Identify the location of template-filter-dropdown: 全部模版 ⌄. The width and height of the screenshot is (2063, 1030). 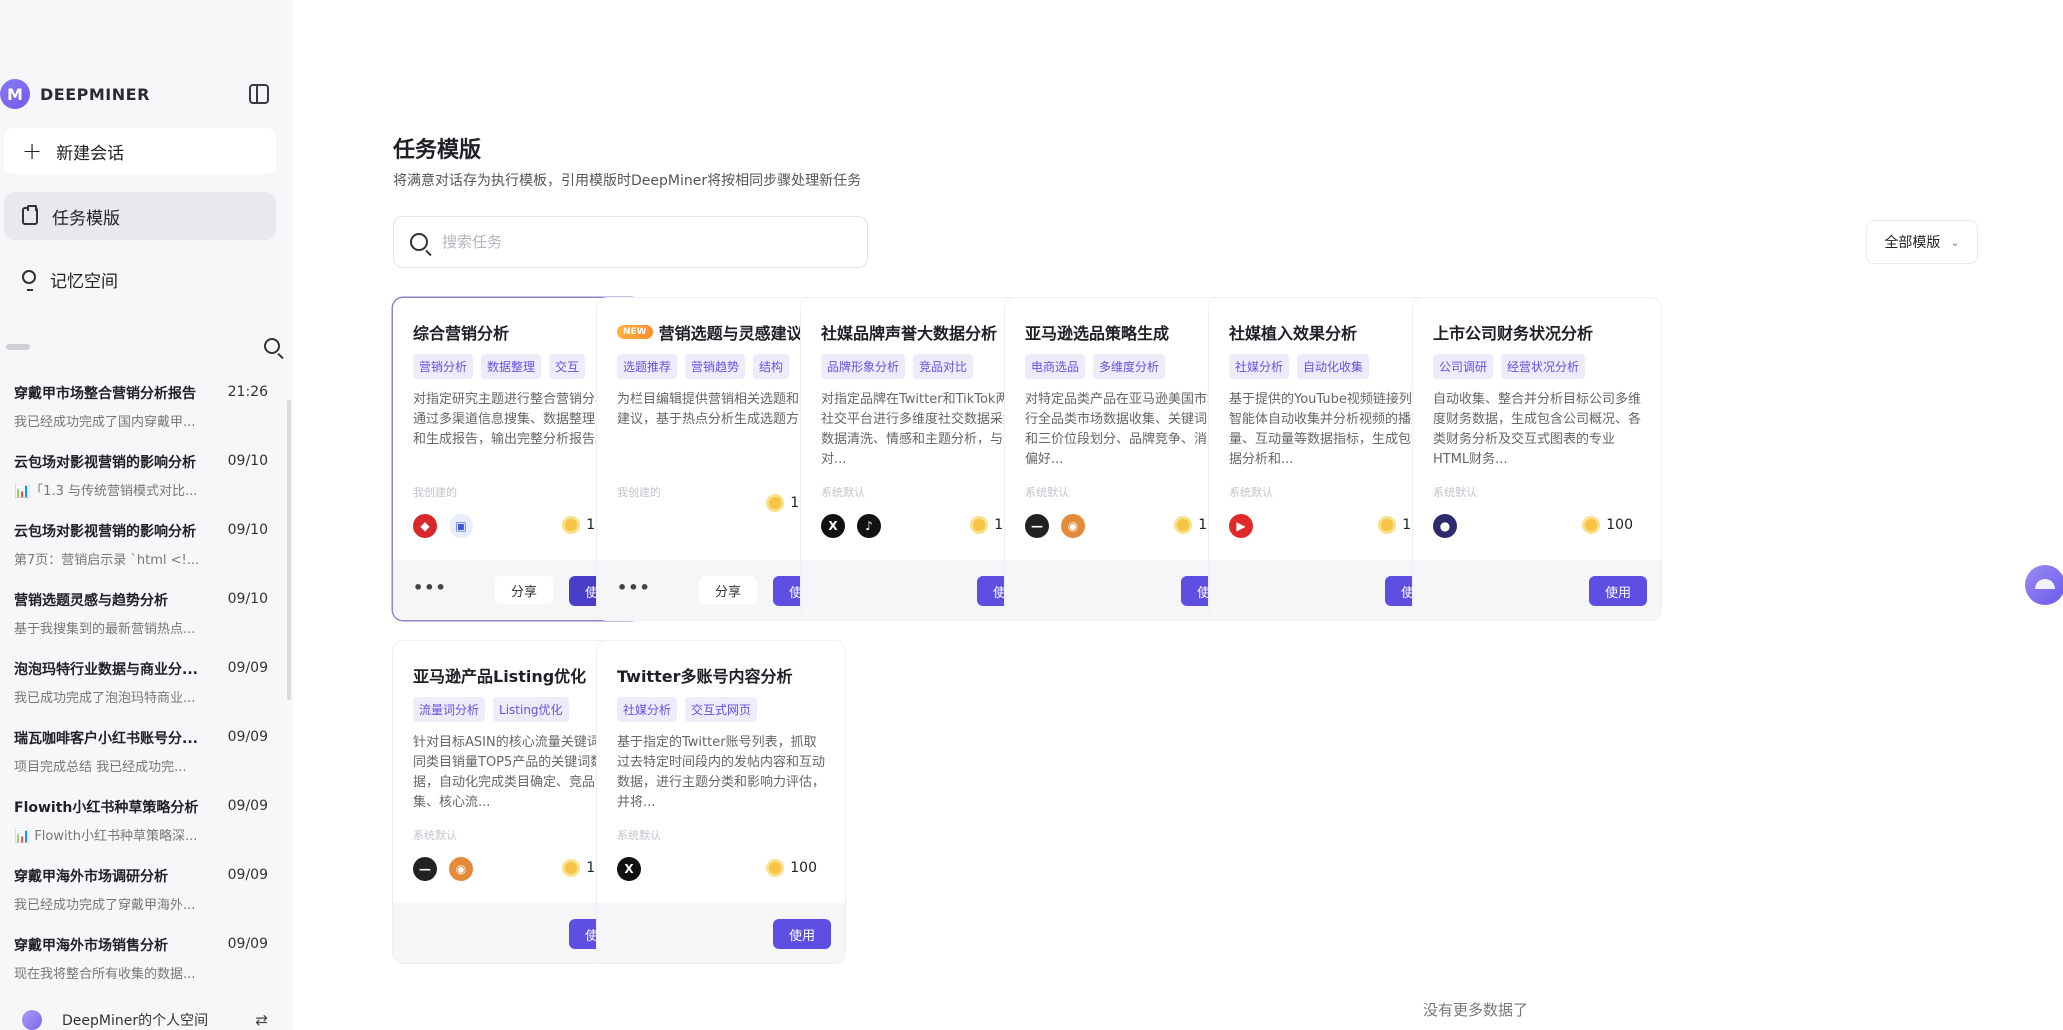
(1922, 242).